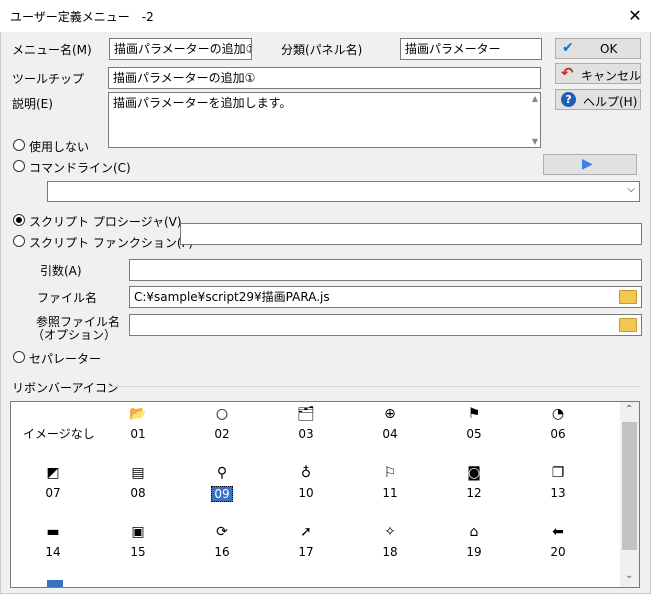 The width and height of the screenshot is (651, 594). I want to click on icon-option-05: ⚑ 05, so click(474, 432).